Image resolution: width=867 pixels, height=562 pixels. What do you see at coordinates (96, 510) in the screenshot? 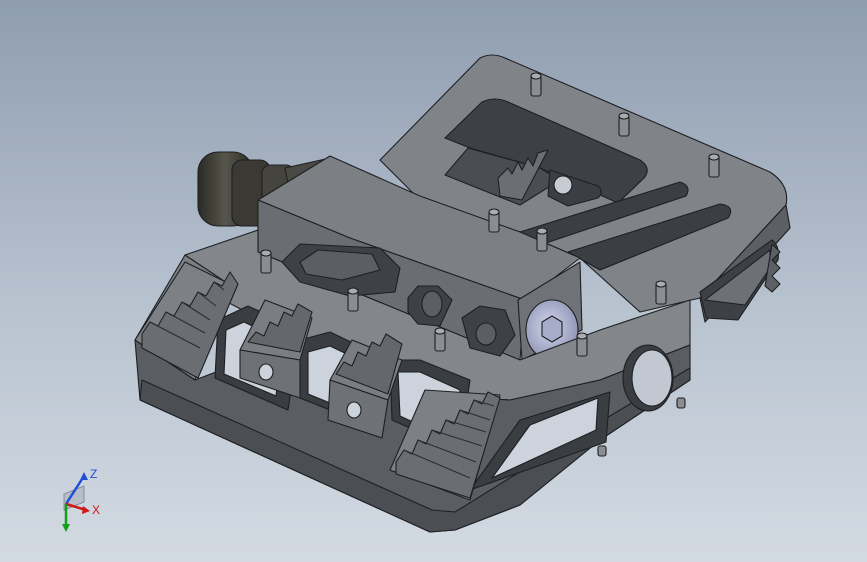
I see `x-axis-label: X` at bounding box center [96, 510].